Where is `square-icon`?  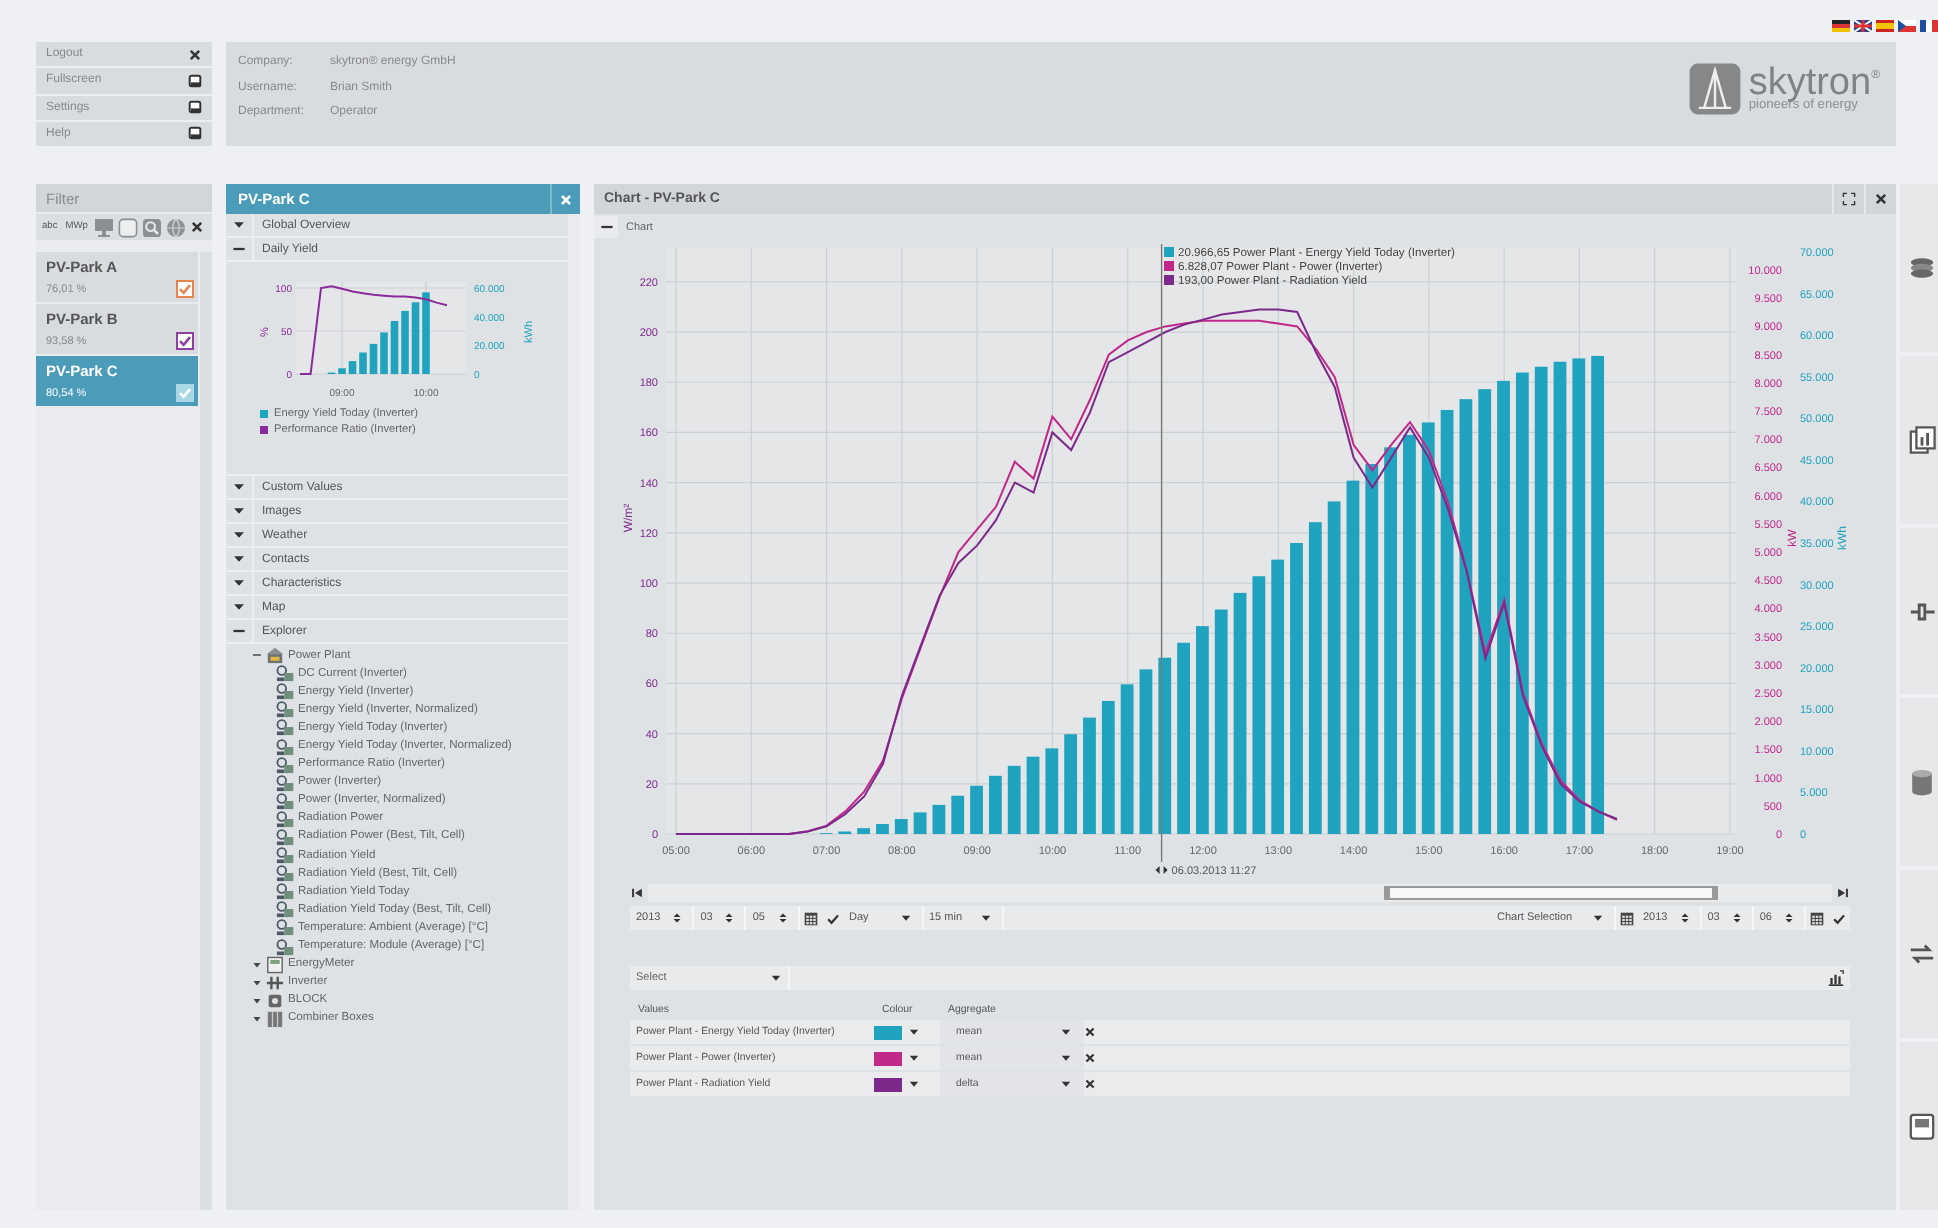 square-icon is located at coordinates (127, 227).